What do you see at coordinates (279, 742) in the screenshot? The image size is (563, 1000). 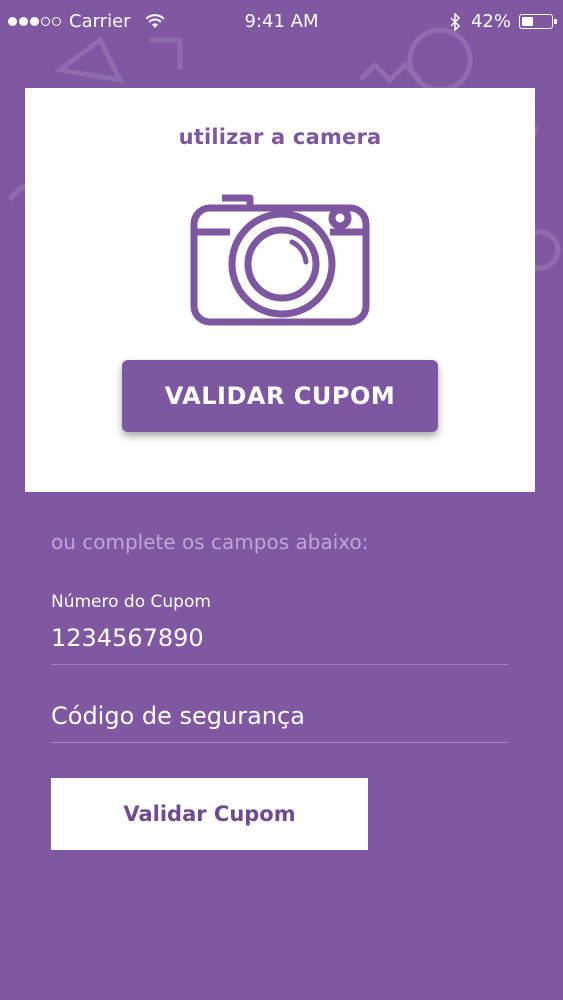 I see `security-code-underline` at bounding box center [279, 742].